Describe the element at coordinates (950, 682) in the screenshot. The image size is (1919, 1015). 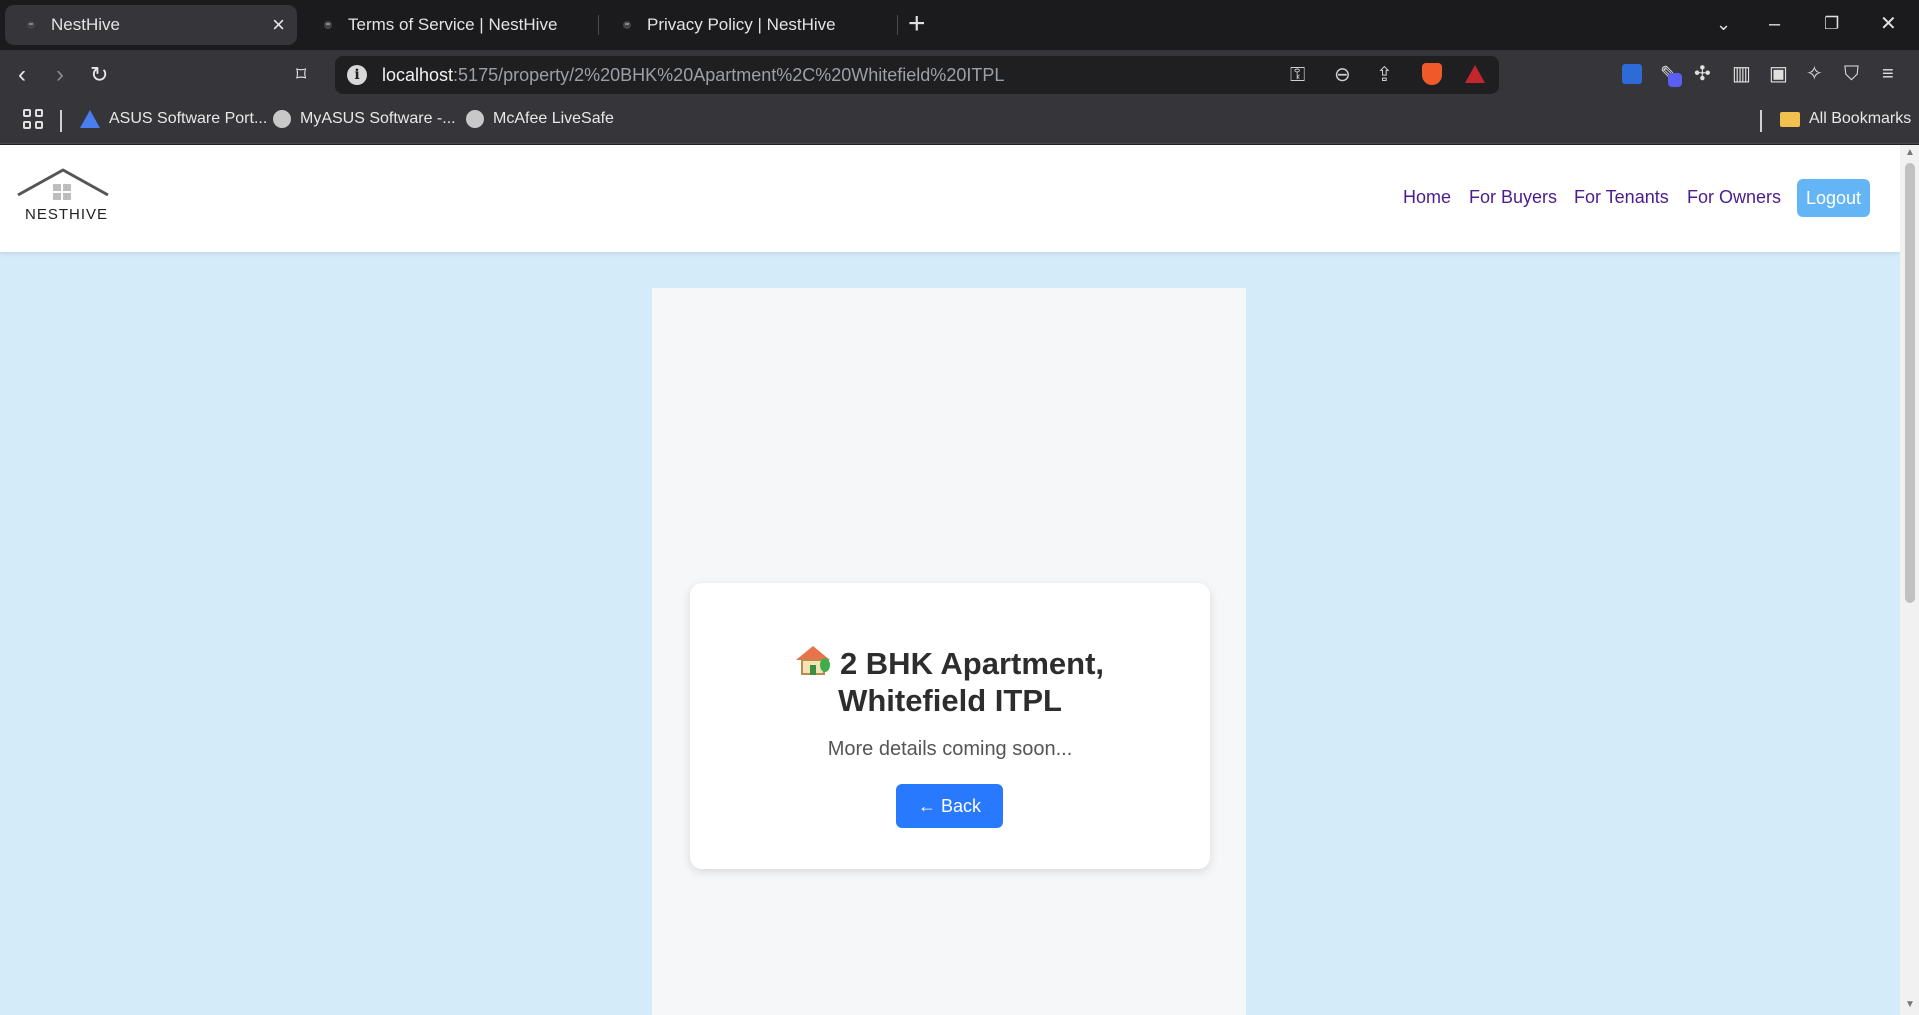
I see `property-title: 2 BHK Apartment, Whitefield ITPL` at that location.